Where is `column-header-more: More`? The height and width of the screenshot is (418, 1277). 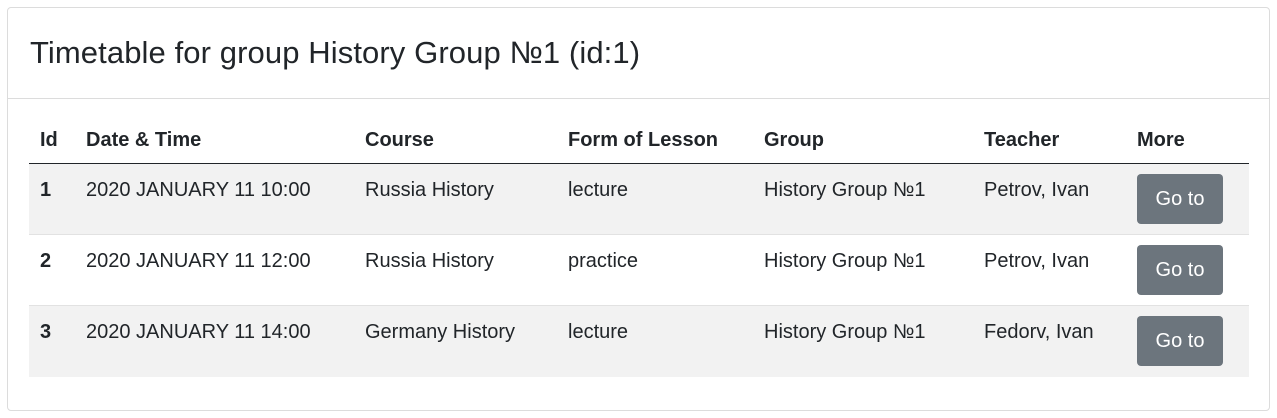
column-header-more: More is located at coordinates (1187, 141).